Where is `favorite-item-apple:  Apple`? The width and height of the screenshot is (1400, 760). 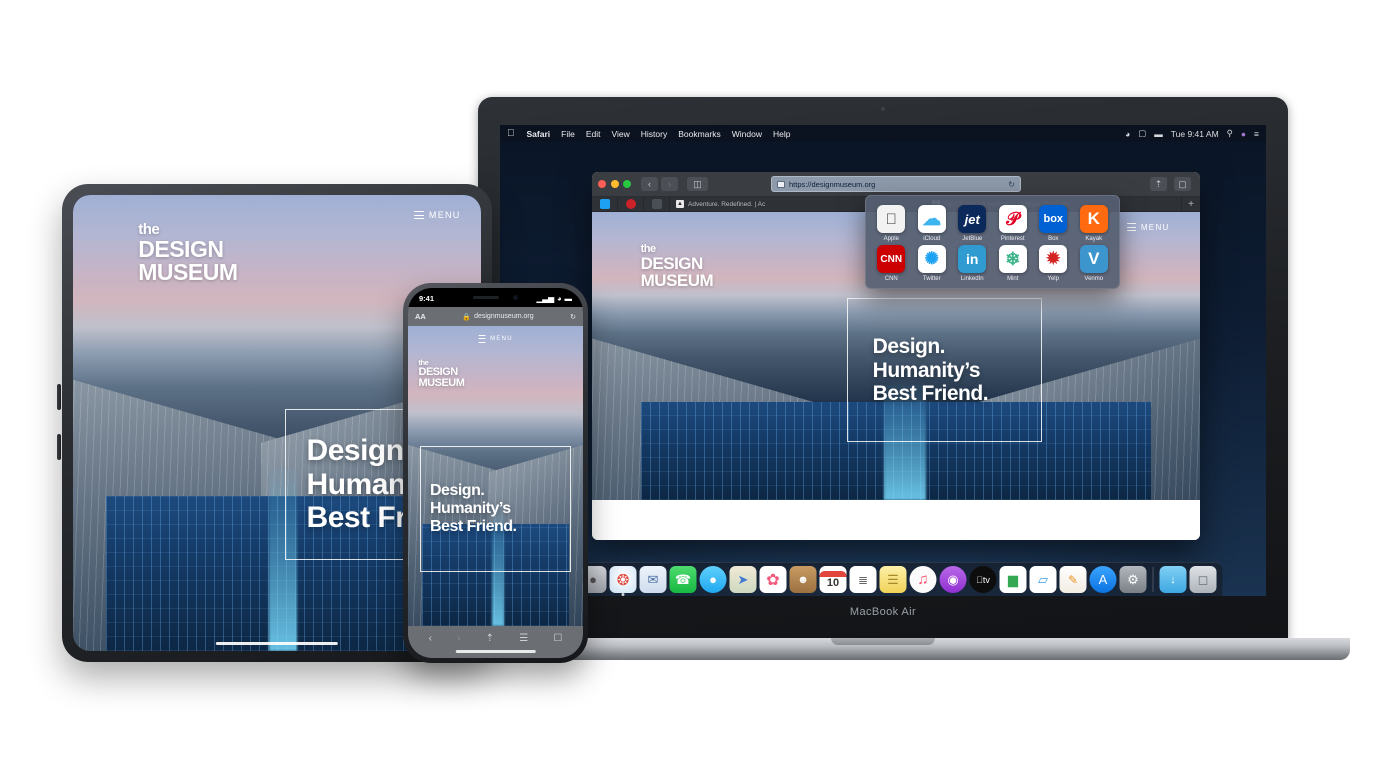 favorite-item-apple:  Apple is located at coordinates (891, 223).